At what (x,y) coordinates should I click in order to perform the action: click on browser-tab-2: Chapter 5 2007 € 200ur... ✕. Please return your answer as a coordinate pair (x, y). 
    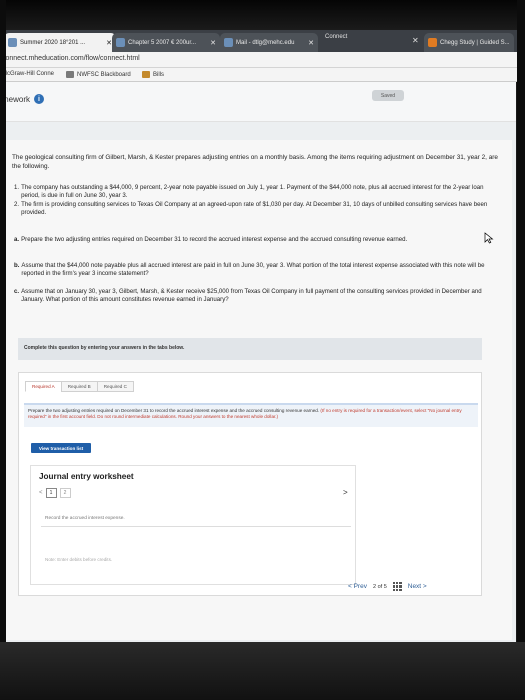
    Looking at the image, I should click on (166, 42).